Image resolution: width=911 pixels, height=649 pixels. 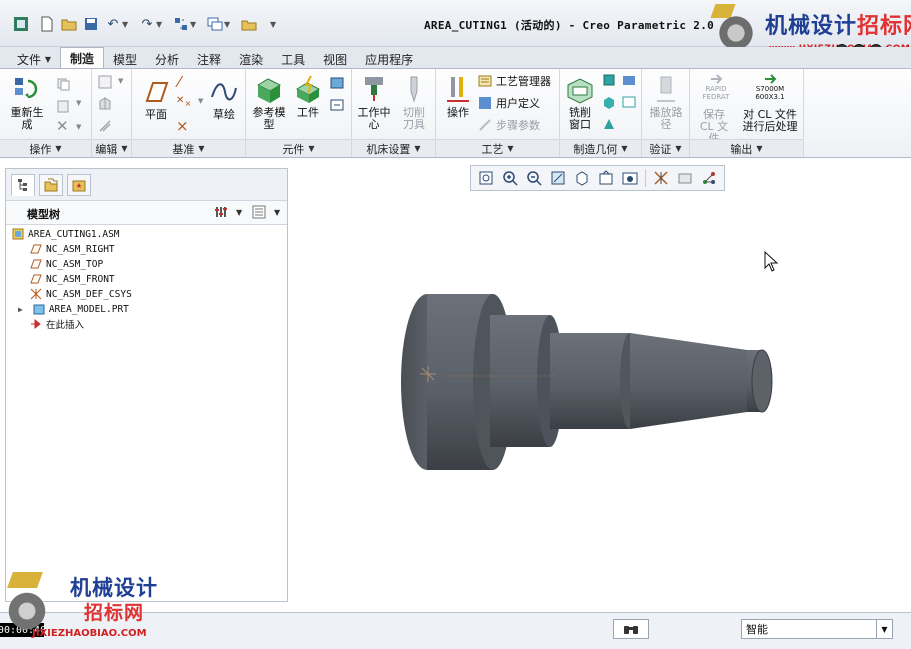 What do you see at coordinates (82, 58) in the screenshot?
I see `tab-manufacturing: 制造` at bounding box center [82, 58].